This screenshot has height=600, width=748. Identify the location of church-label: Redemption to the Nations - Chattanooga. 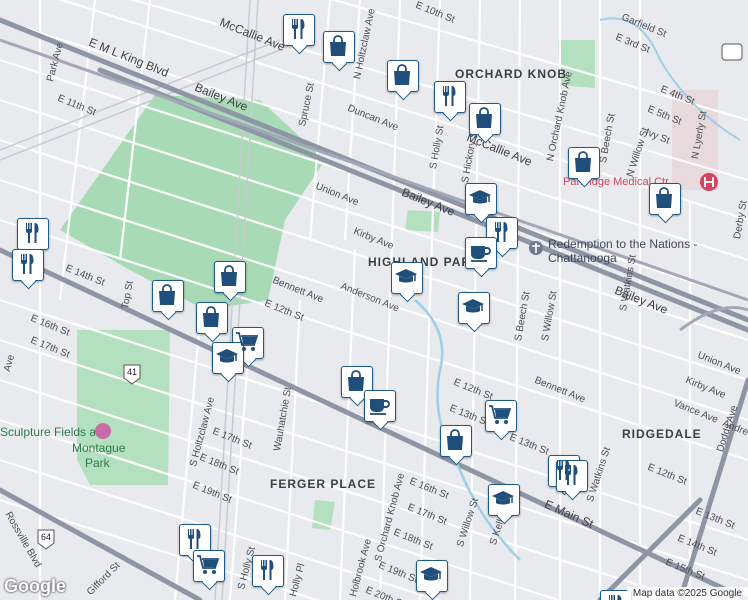
(623, 251).